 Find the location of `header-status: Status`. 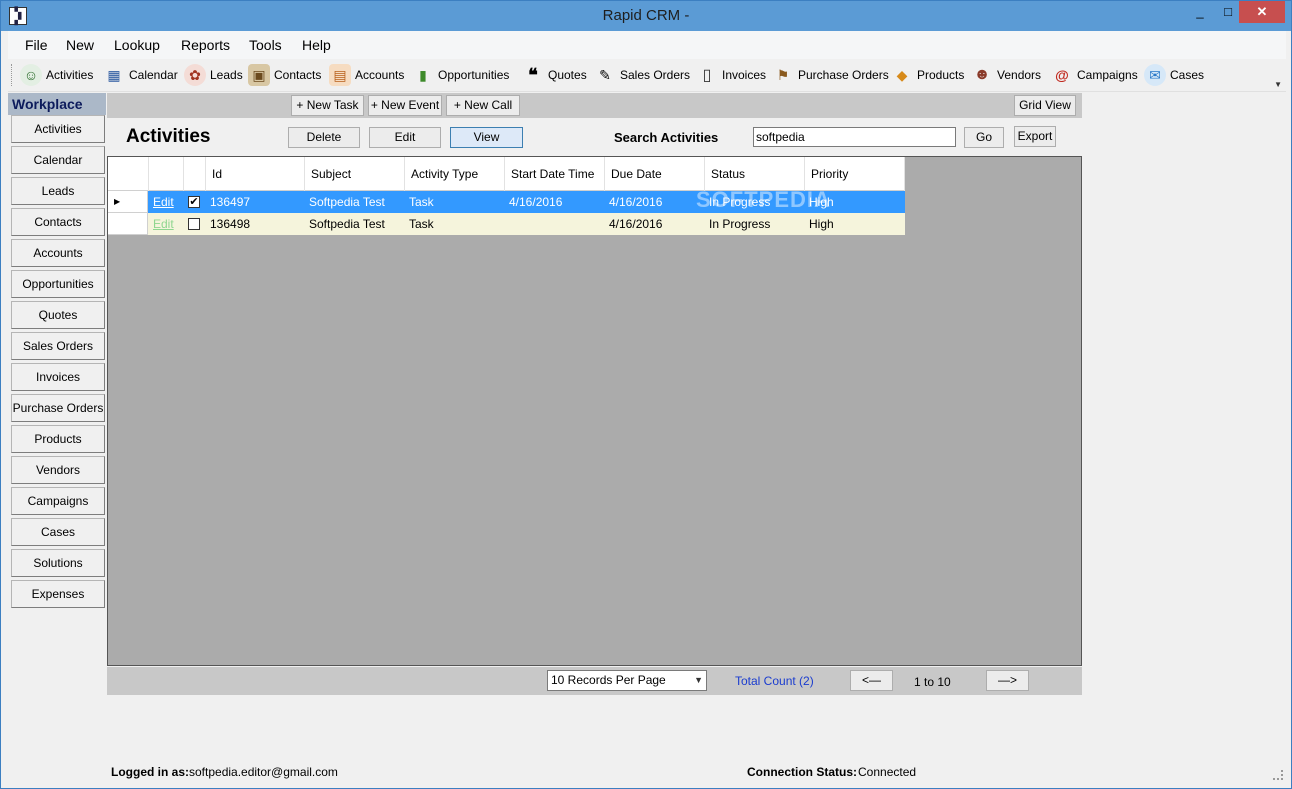

header-status: Status is located at coordinates (755, 174).